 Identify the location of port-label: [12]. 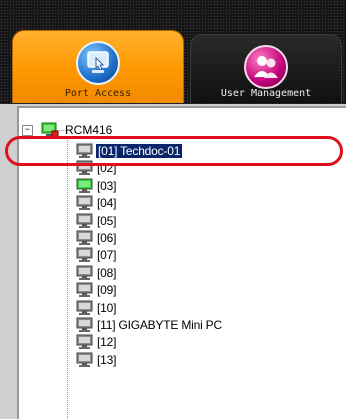
(107, 342).